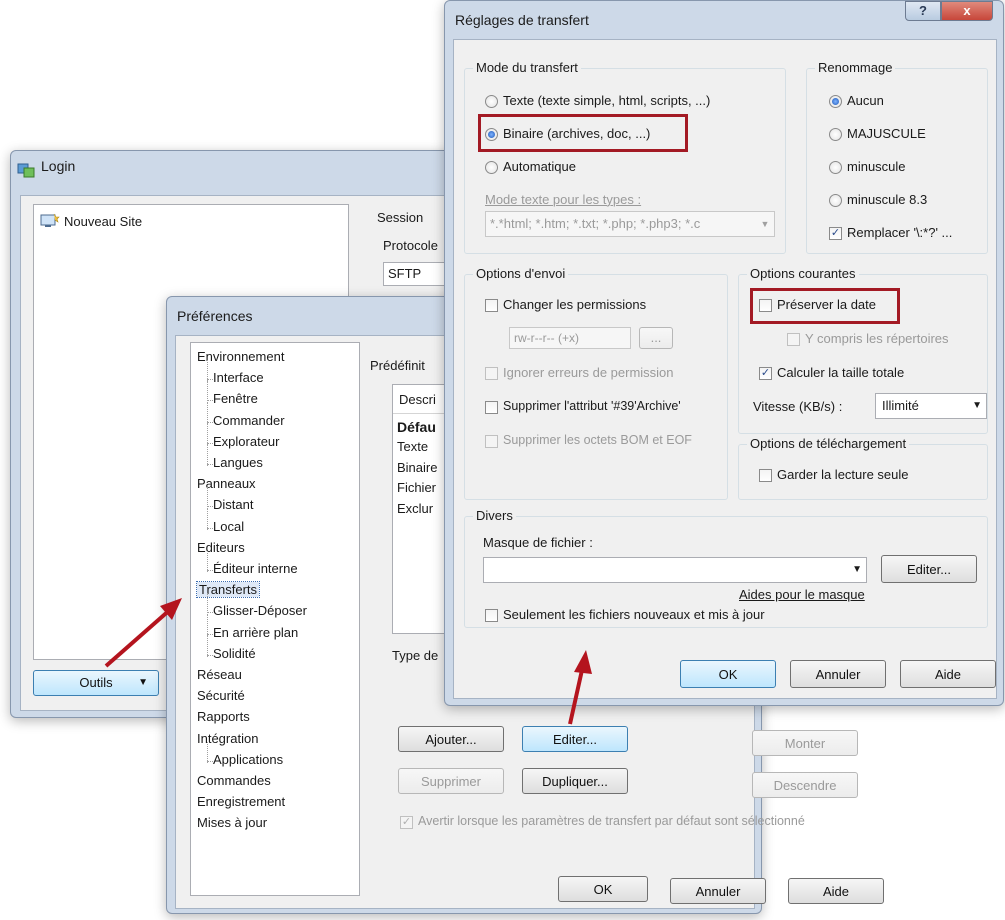 The image size is (1005, 920). I want to click on delete-button: Supprimer, so click(451, 781).